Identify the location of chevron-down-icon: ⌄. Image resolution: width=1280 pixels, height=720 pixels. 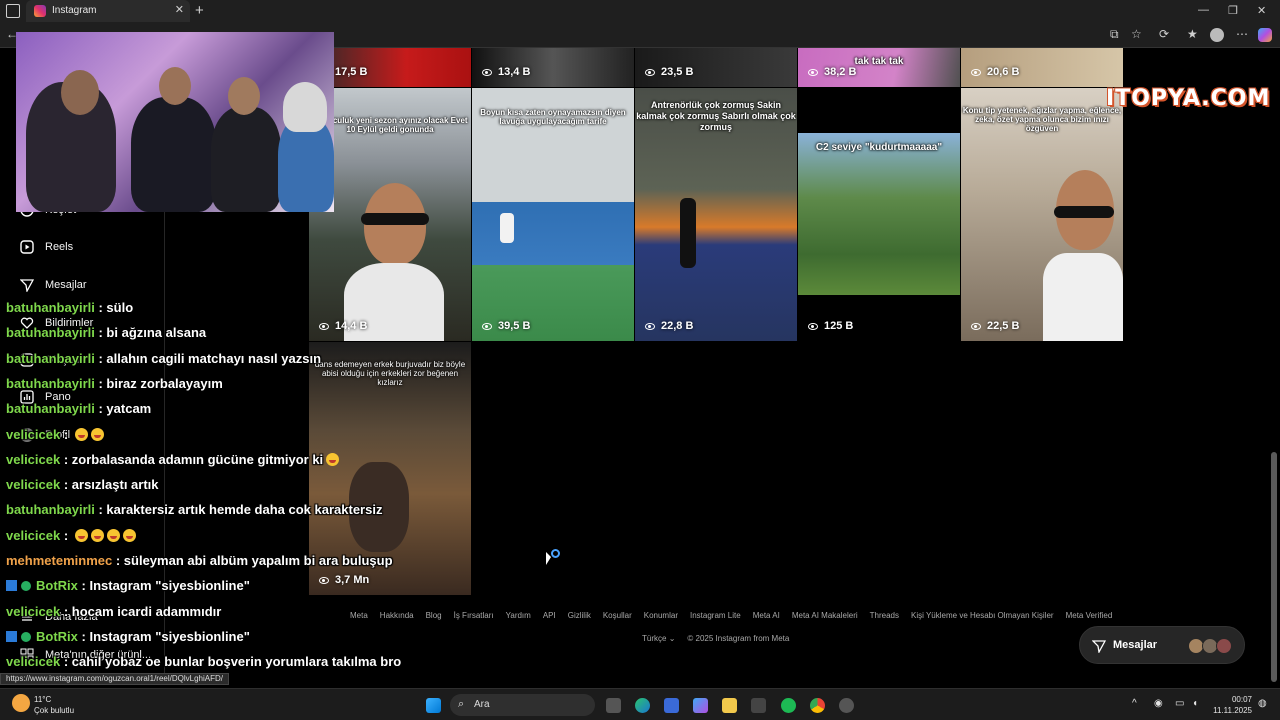
(672, 638).